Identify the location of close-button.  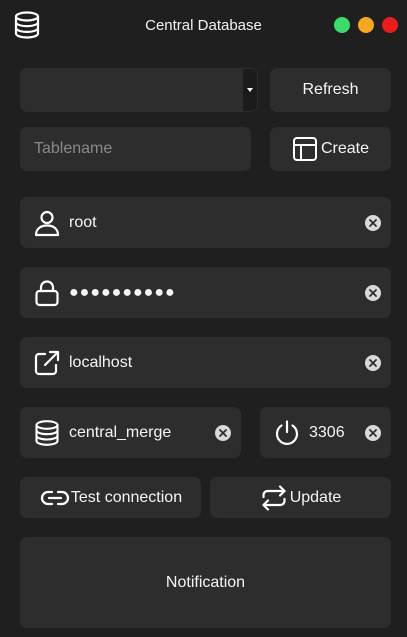
(390, 25).